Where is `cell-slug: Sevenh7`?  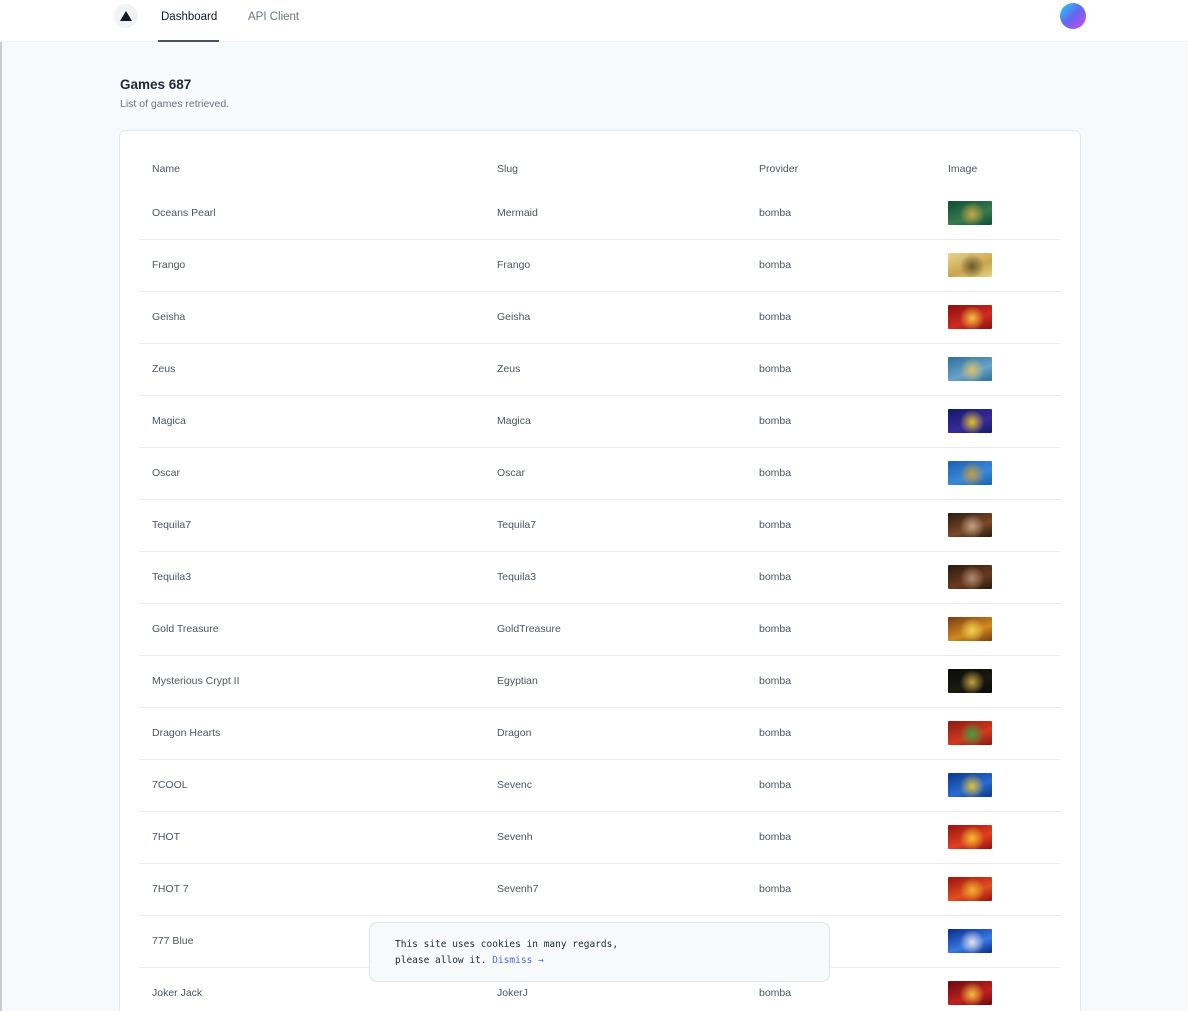
cell-slug: Sevenh7 is located at coordinates (518, 889).